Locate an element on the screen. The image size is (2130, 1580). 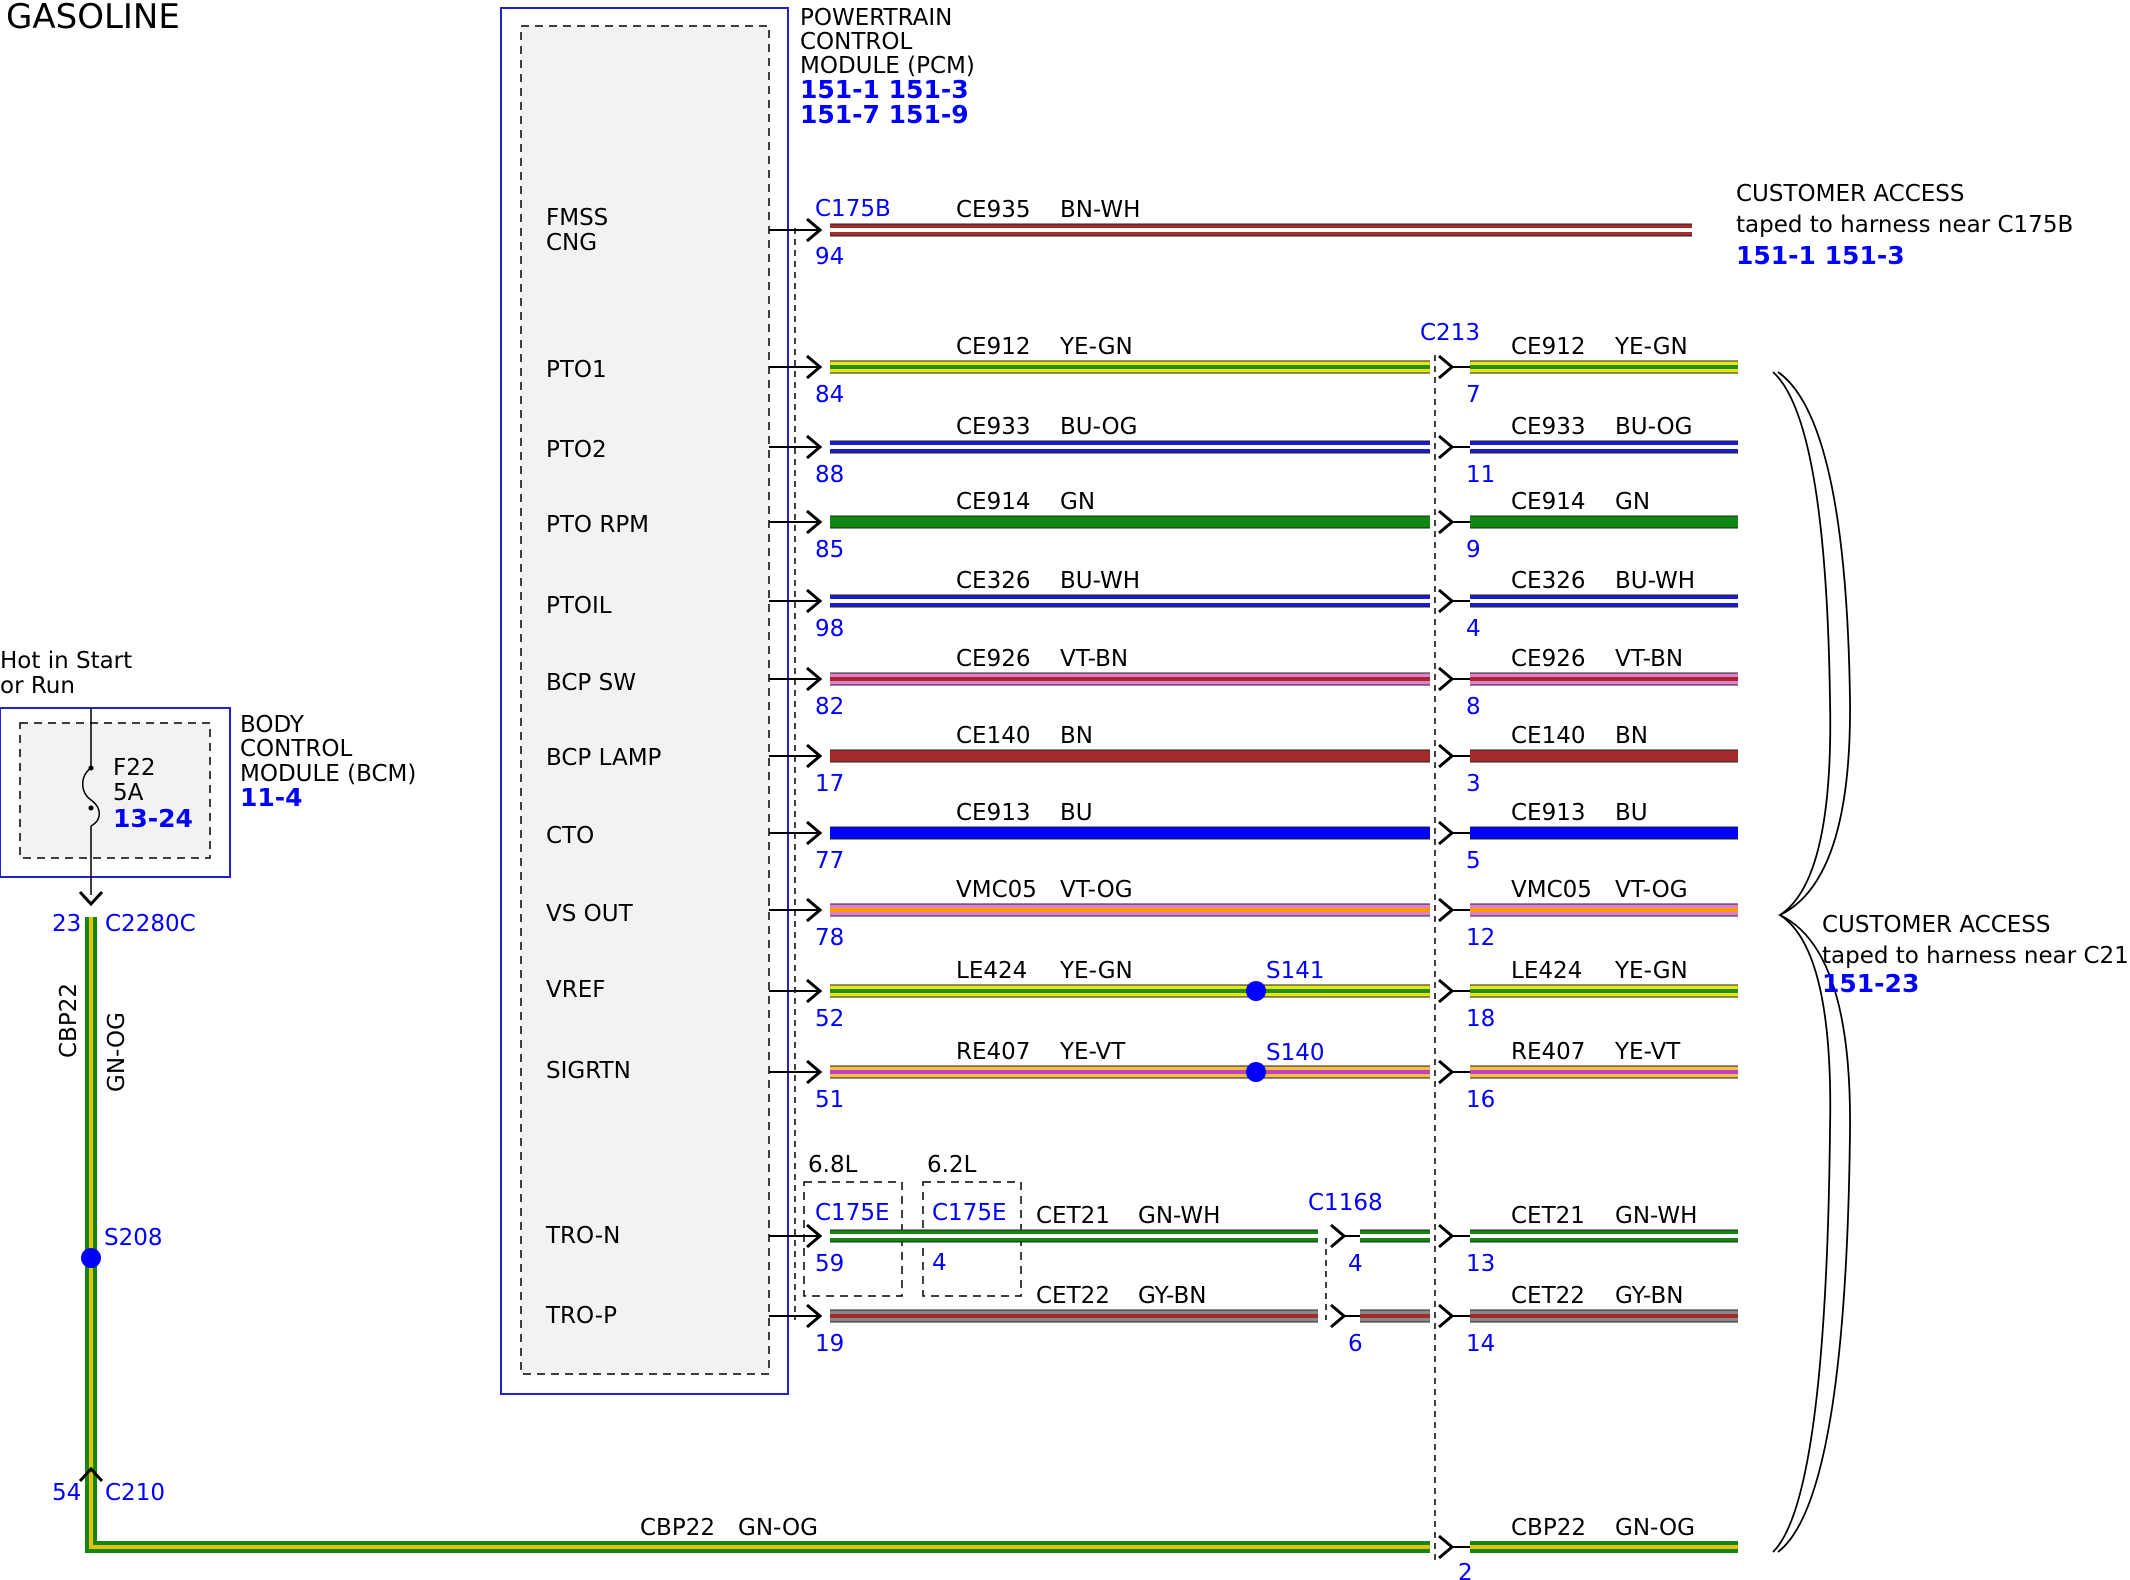
wire-circuit-label: CET22 is located at coordinates (1548, 1296).